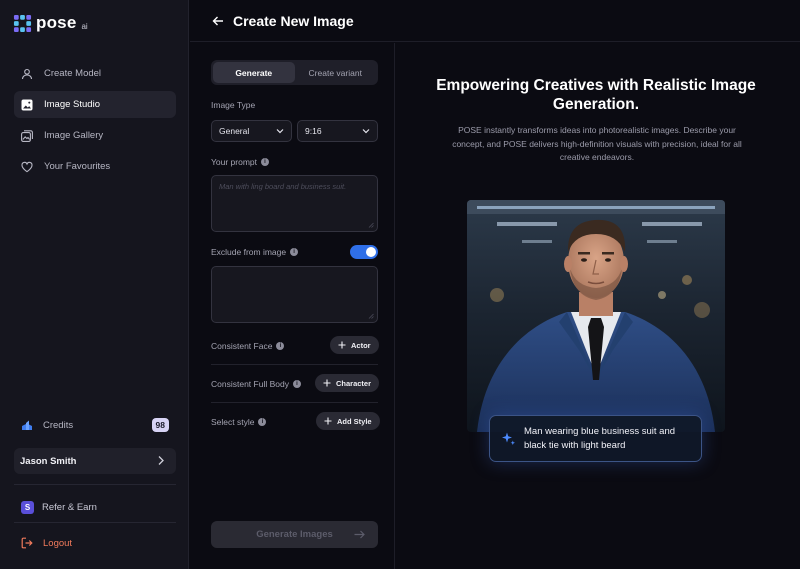 This screenshot has width=800, height=569. What do you see at coordinates (160, 425) in the screenshot?
I see `credits-count-badge: 98` at bounding box center [160, 425].